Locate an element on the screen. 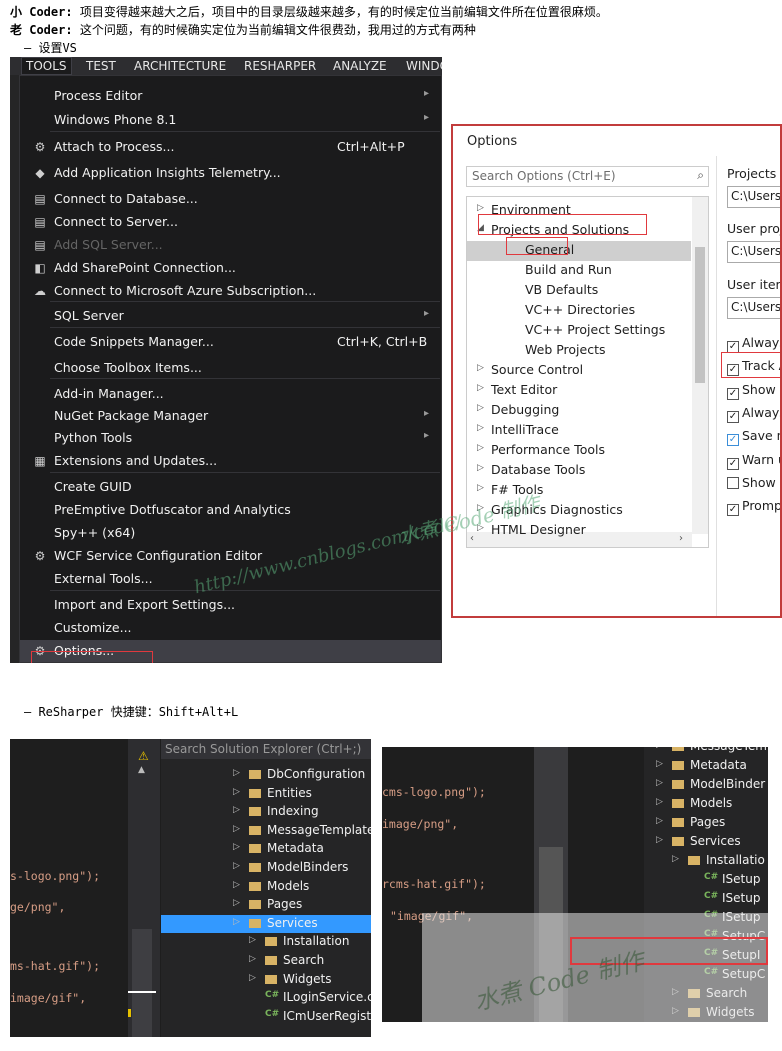 The height and width of the screenshot is (1051, 782). tree-node-build-and-run: Build and Run is located at coordinates (579, 271).